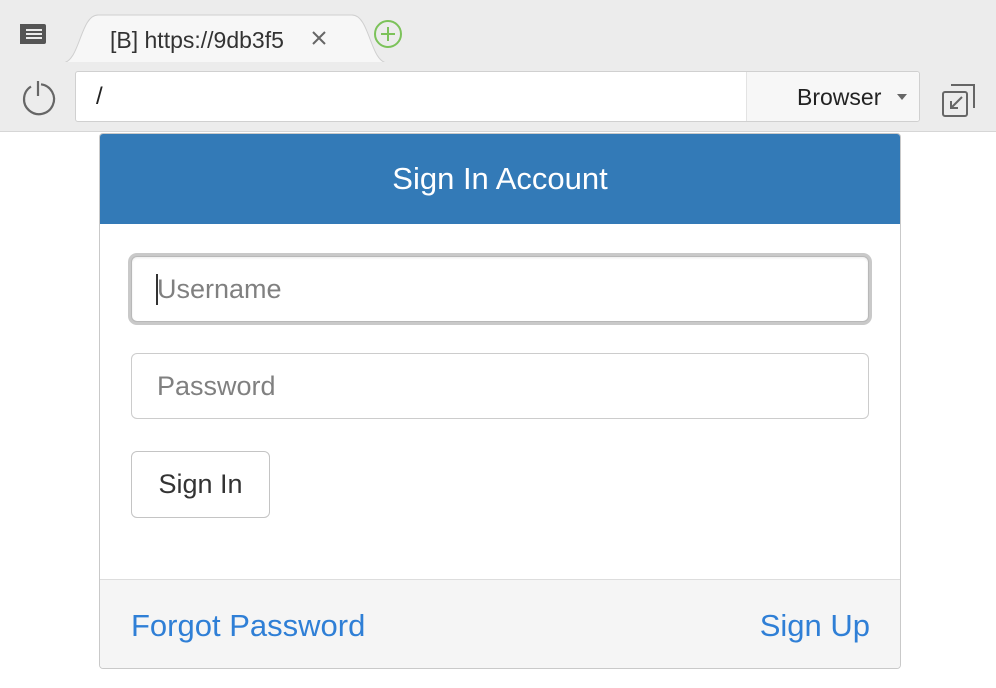 The height and width of the screenshot is (688, 996). Describe the element at coordinates (498, 31) in the screenshot. I see `tab-bar: [B] https://9db3f5` at that location.